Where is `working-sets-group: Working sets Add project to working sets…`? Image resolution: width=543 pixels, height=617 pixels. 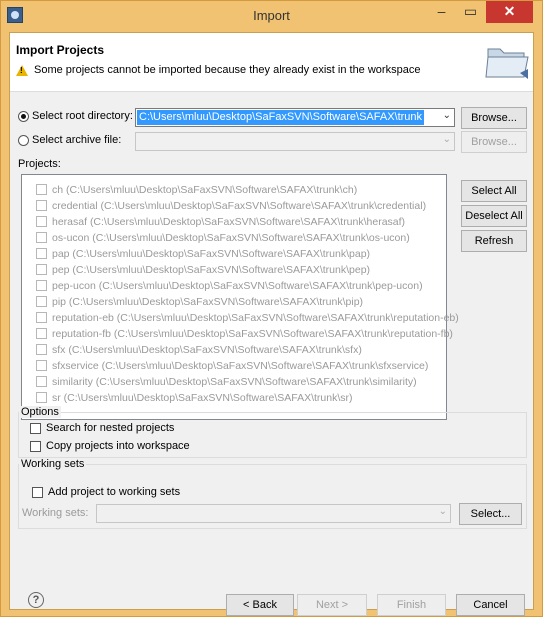 working-sets-group: Working sets Add project to working sets… is located at coordinates (272, 493).